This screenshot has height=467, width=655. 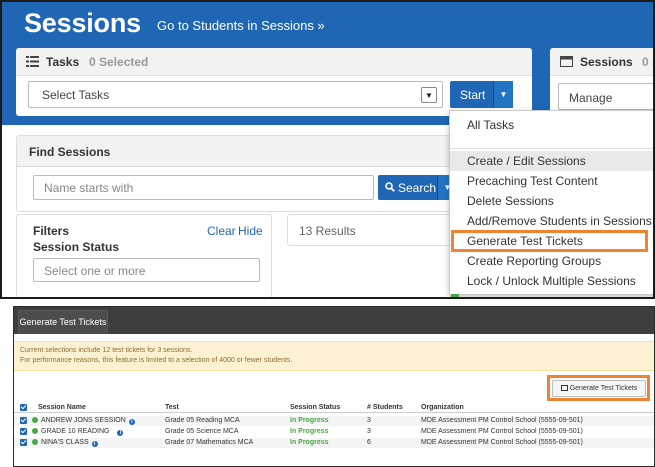 I want to click on session-name: ANDREW JONS SESSION, so click(x=83, y=420).